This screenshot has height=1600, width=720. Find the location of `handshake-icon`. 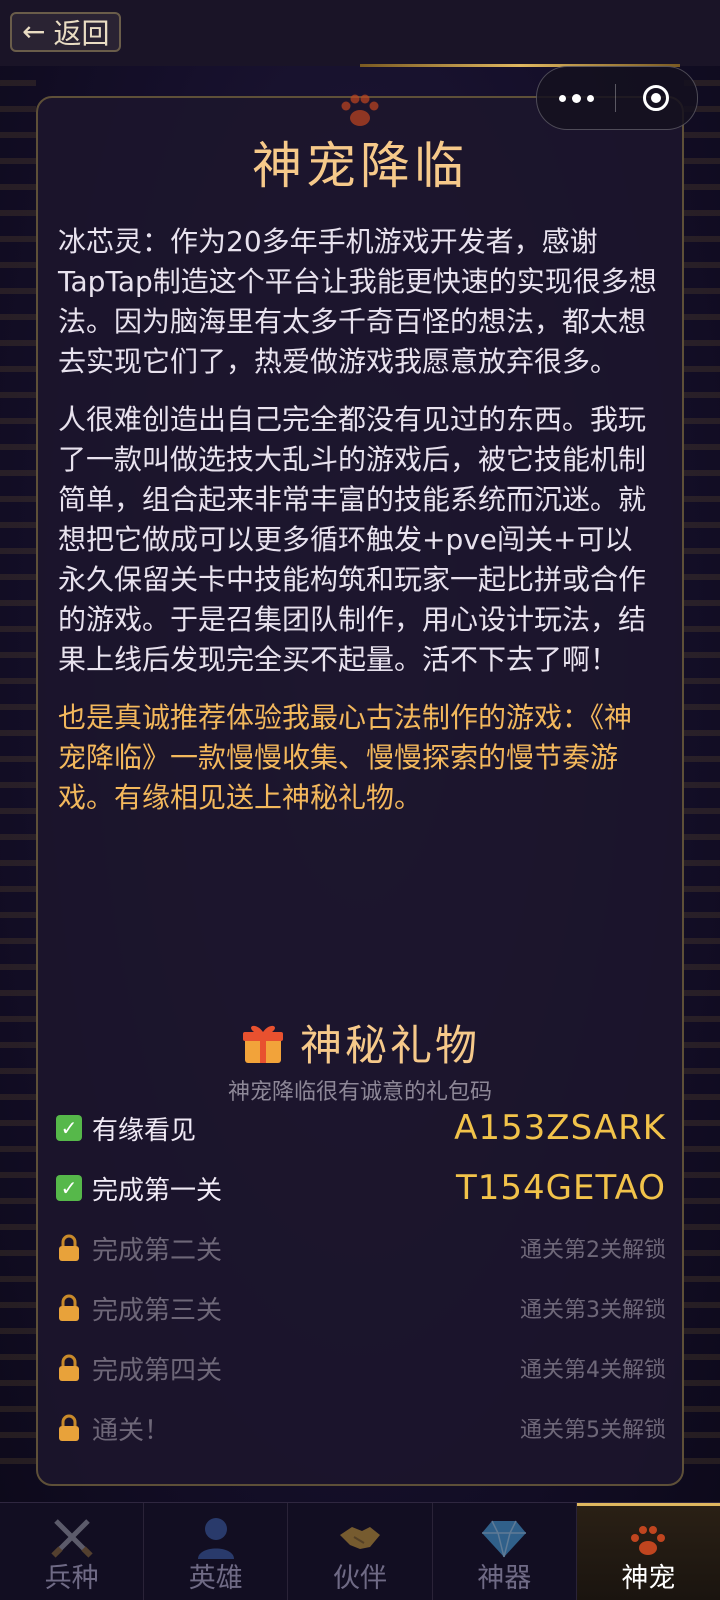

handshake-icon is located at coordinates (360, 1538).